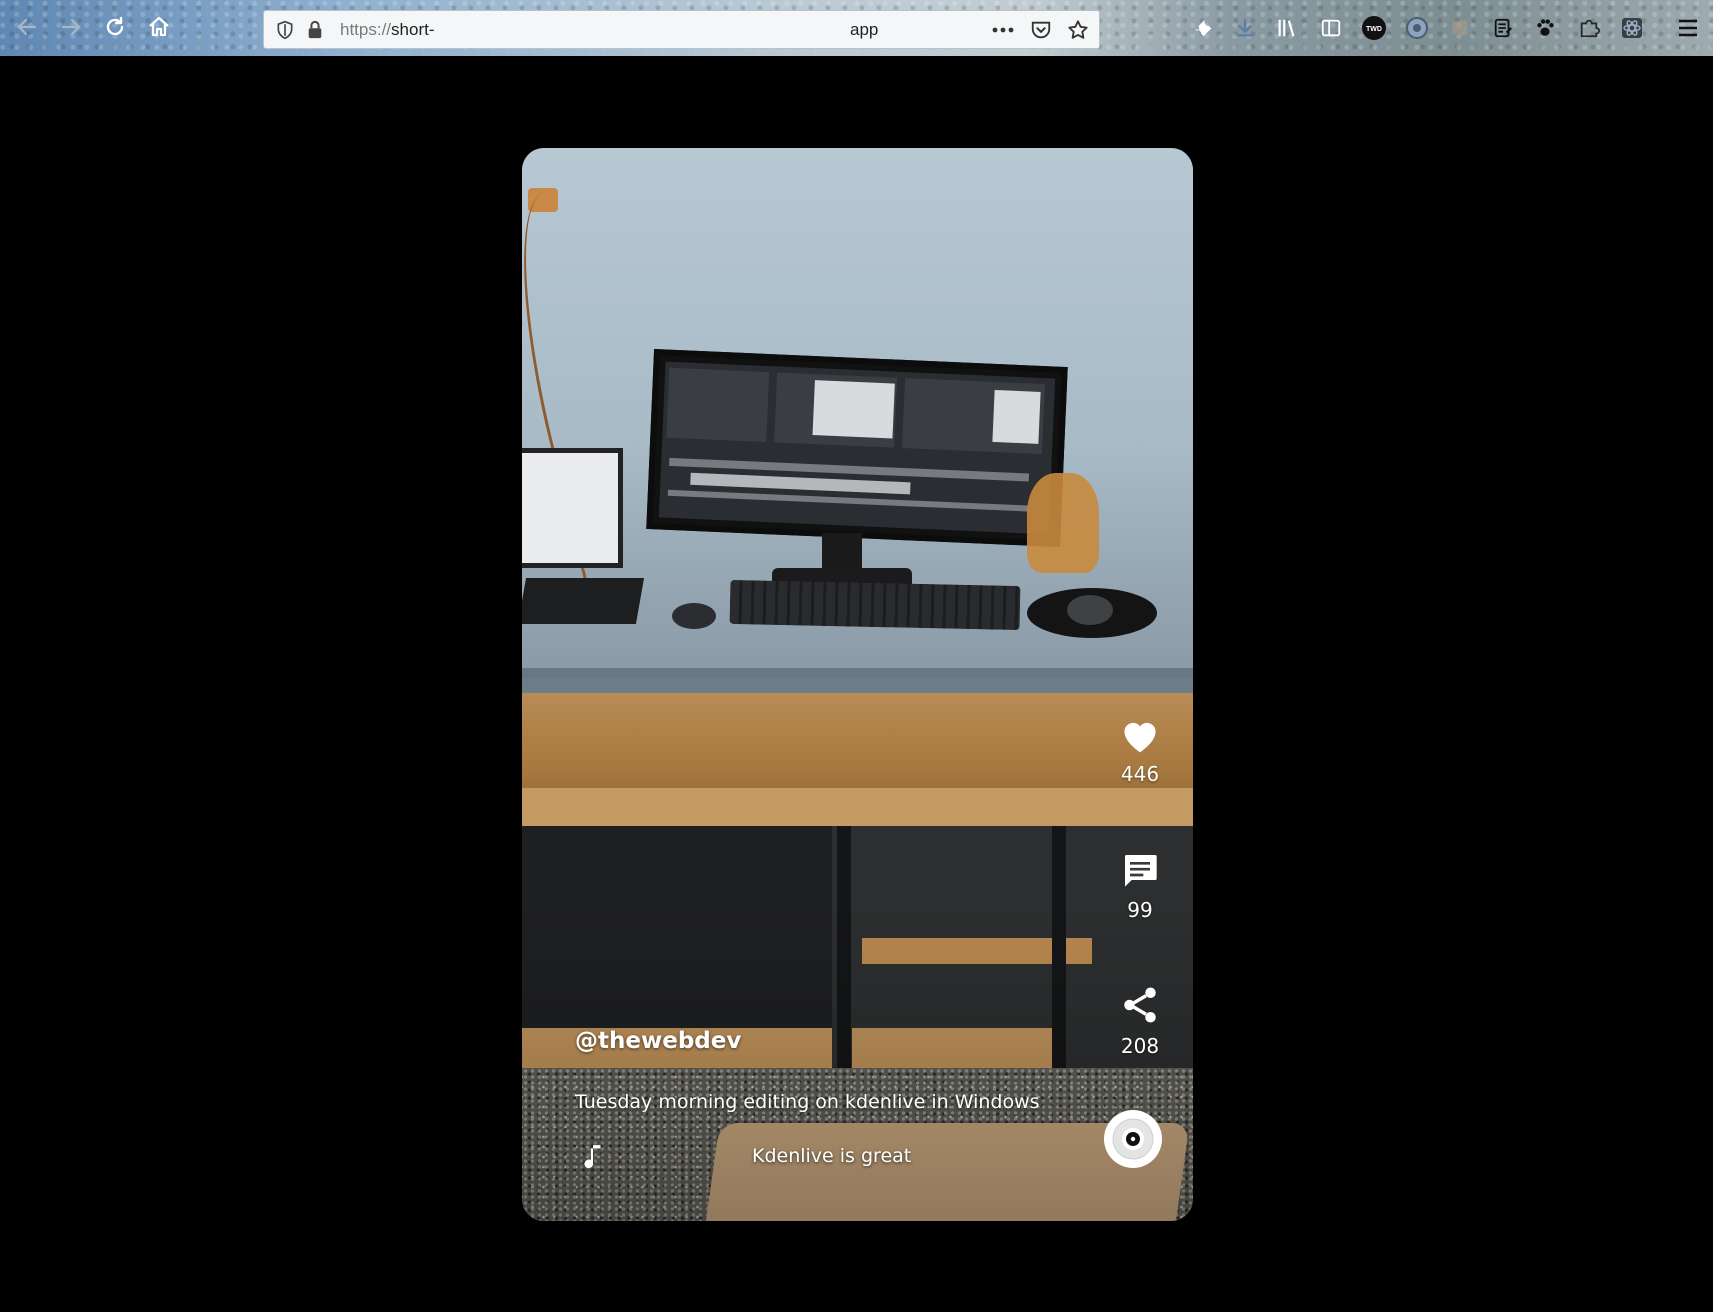 This screenshot has height=1312, width=1713. What do you see at coordinates (1140, 910) in the screenshot?
I see `comment-count: 99` at bounding box center [1140, 910].